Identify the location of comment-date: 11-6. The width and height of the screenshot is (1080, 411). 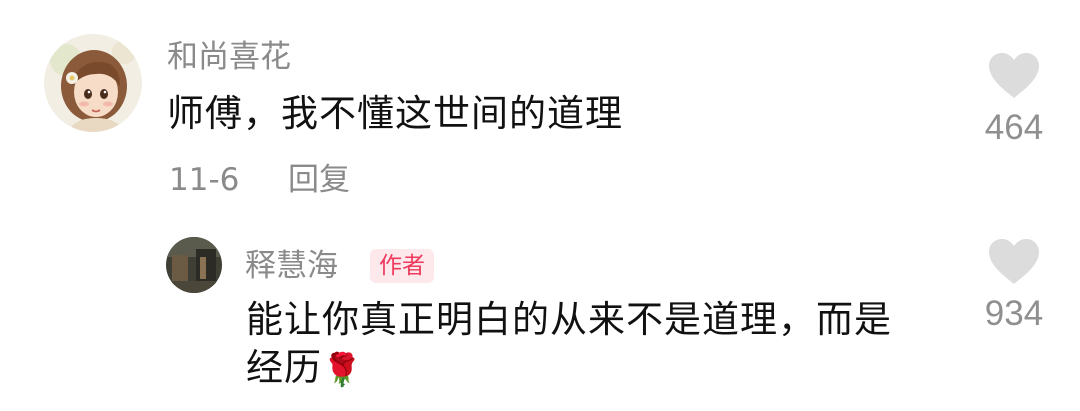
(204, 180).